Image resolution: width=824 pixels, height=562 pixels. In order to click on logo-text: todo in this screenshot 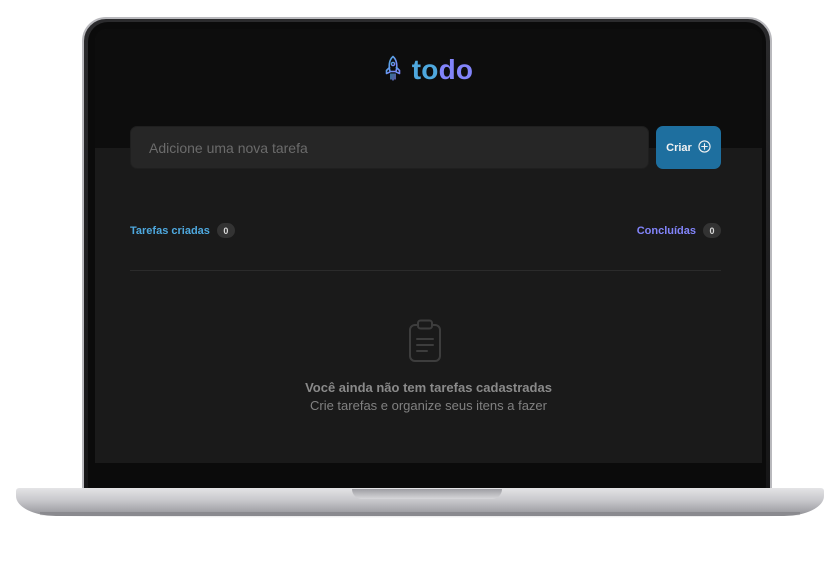, I will do `click(442, 69)`.